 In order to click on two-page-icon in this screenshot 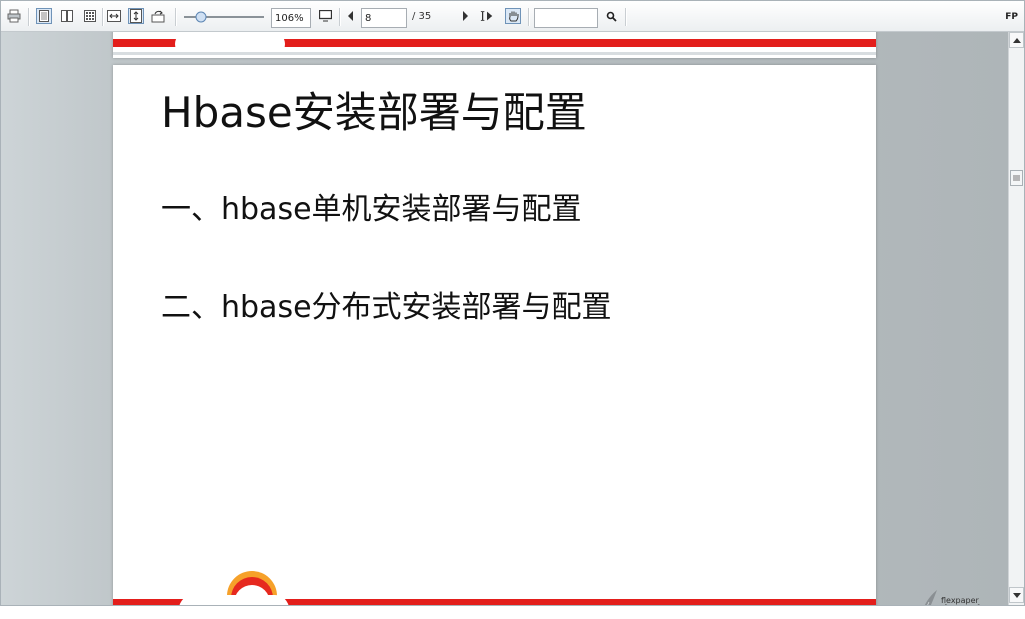, I will do `click(67, 16)`.